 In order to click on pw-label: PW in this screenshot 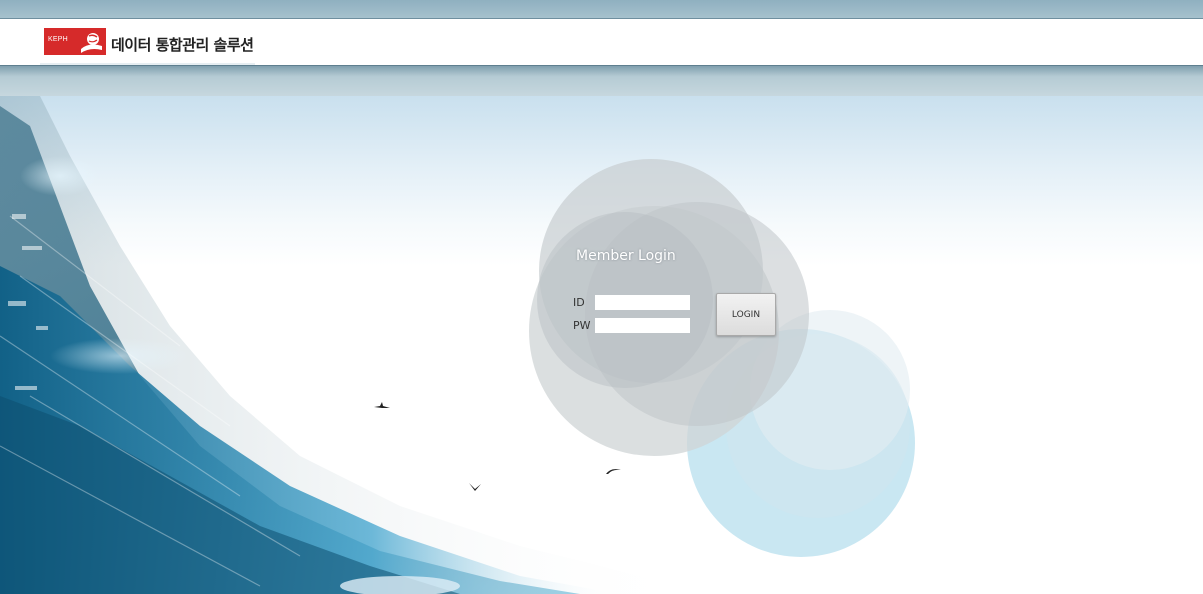, I will do `click(582, 325)`.